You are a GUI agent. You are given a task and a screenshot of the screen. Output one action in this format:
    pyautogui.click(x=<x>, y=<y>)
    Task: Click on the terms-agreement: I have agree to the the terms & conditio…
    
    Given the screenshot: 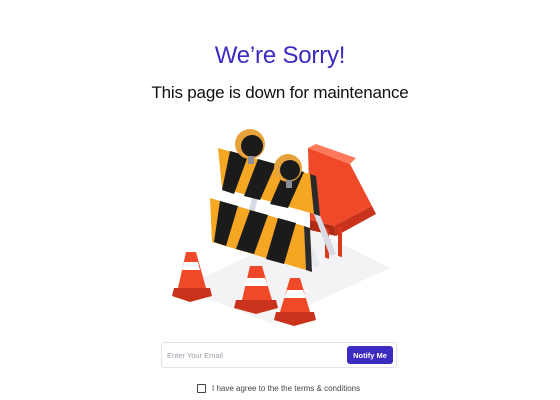 What is the action you would take?
    pyautogui.click(x=278, y=388)
    